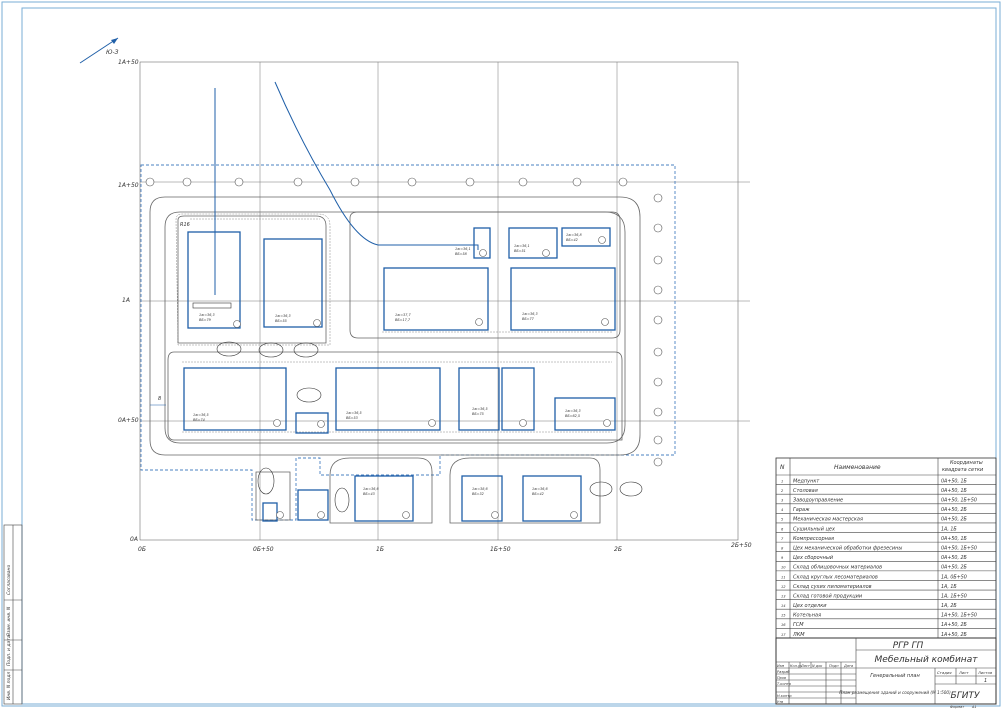  Describe the element at coordinates (835, 577) in the screenshot. I see `table-cell-name: Склад круглых лесоматериалов` at that location.